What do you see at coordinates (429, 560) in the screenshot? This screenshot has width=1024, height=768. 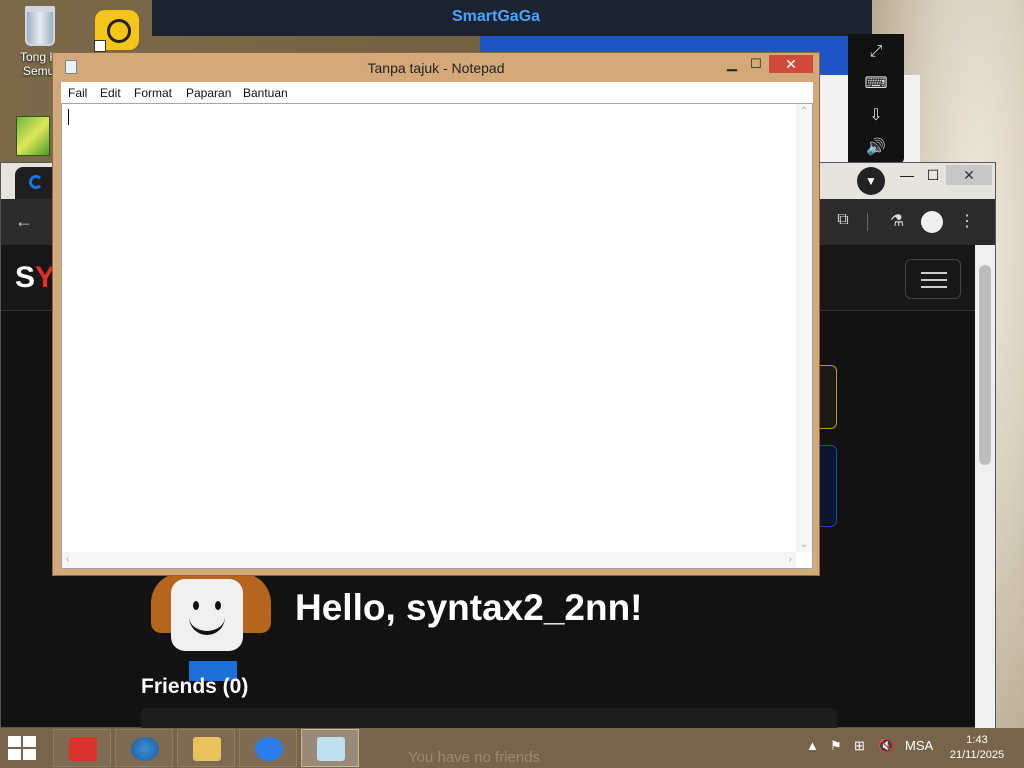 I see `horizontal-scrollbar: ‹ ›` at bounding box center [429, 560].